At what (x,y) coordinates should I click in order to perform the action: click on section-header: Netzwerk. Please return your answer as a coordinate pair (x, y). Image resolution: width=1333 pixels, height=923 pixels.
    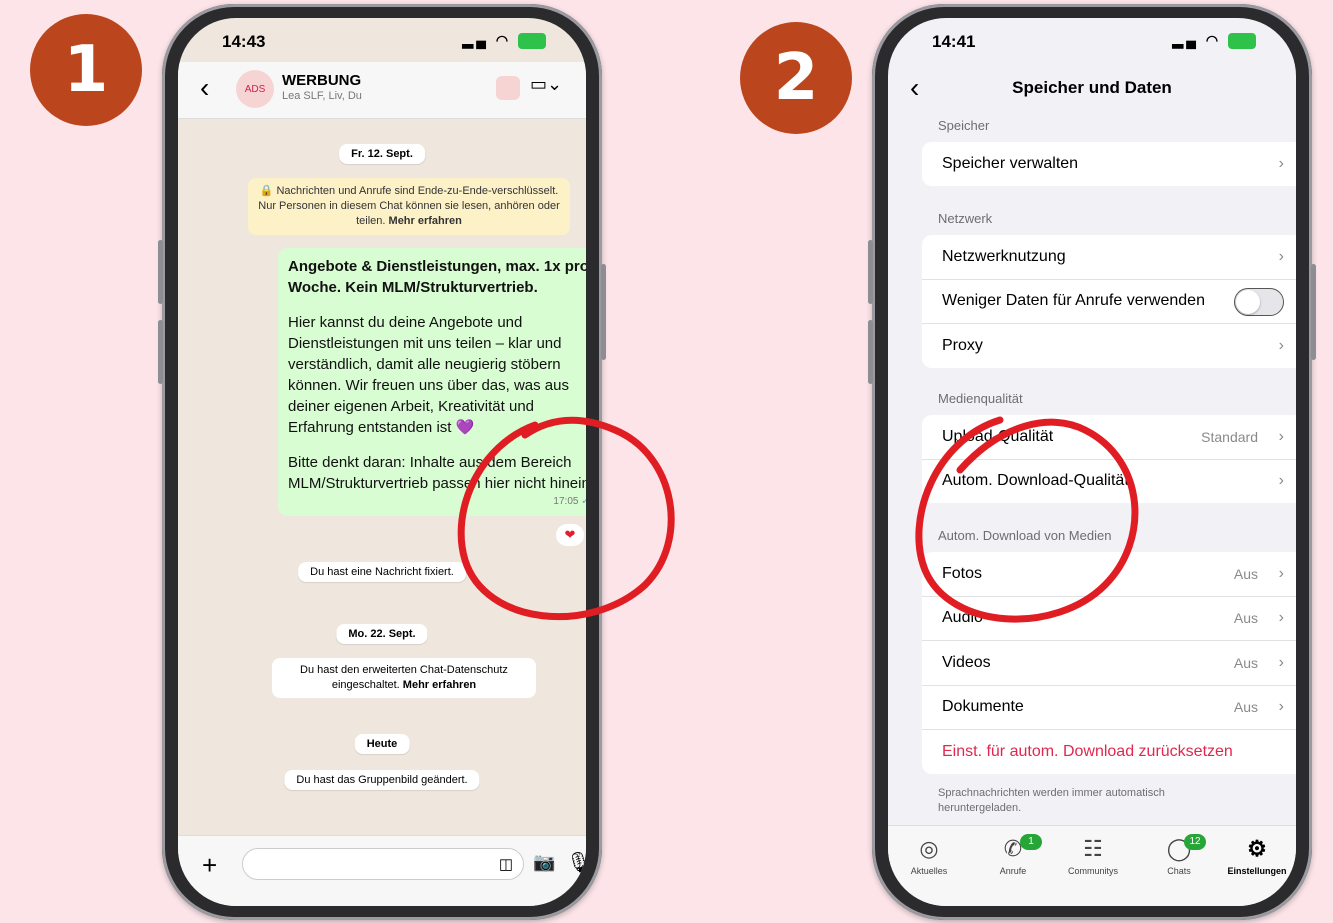
    Looking at the image, I should click on (965, 218).